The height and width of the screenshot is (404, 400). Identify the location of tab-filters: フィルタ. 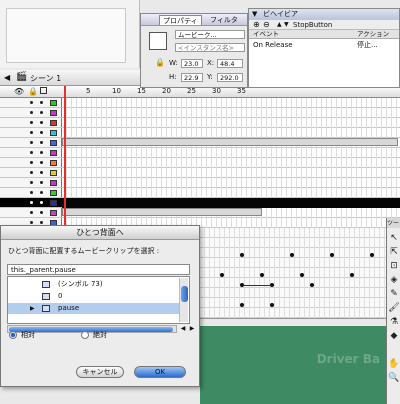
(224, 20).